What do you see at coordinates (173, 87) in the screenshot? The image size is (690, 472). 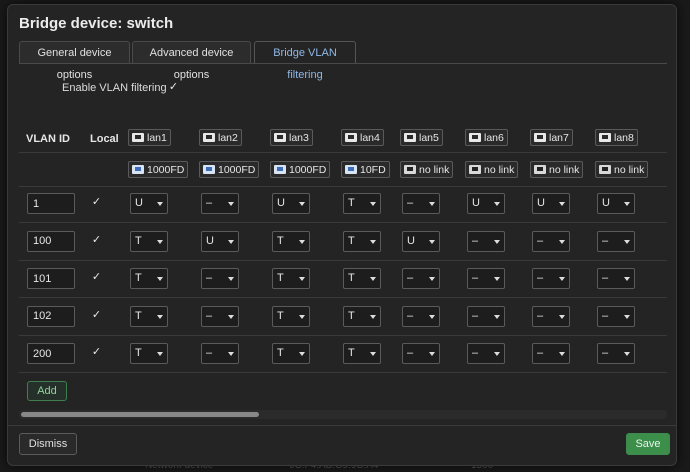 I see `vlan-filtering-checkbox: ✓` at bounding box center [173, 87].